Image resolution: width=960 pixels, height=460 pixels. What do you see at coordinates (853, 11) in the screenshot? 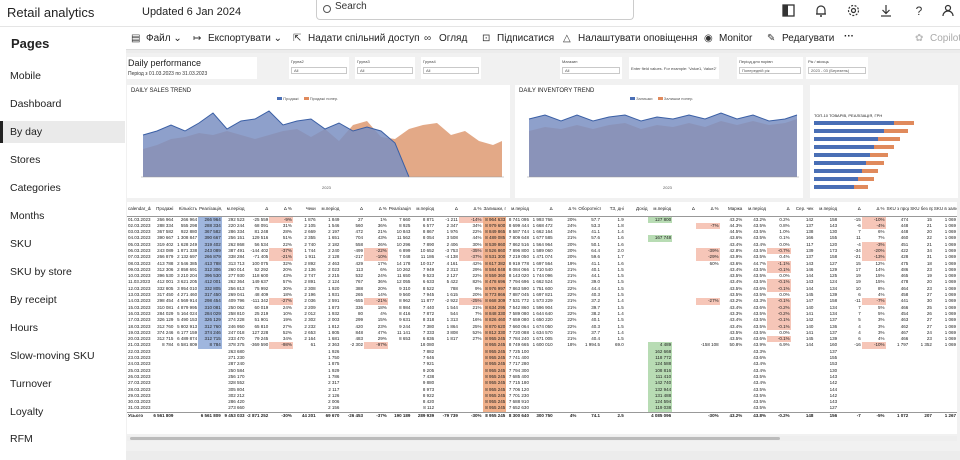
I see `settings-gear-icon` at bounding box center [853, 11].